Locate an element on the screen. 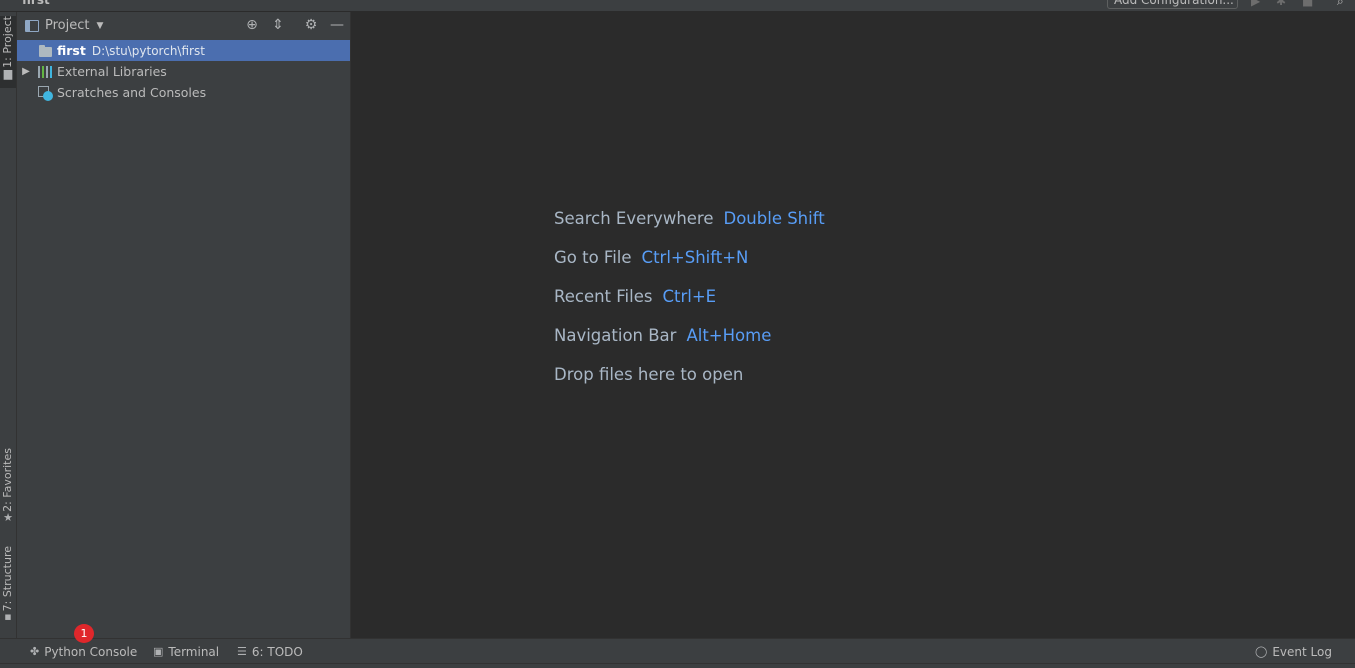 This screenshot has width=1355, height=668. project-tool-tab-label: 1: Project is located at coordinates (7, 42).